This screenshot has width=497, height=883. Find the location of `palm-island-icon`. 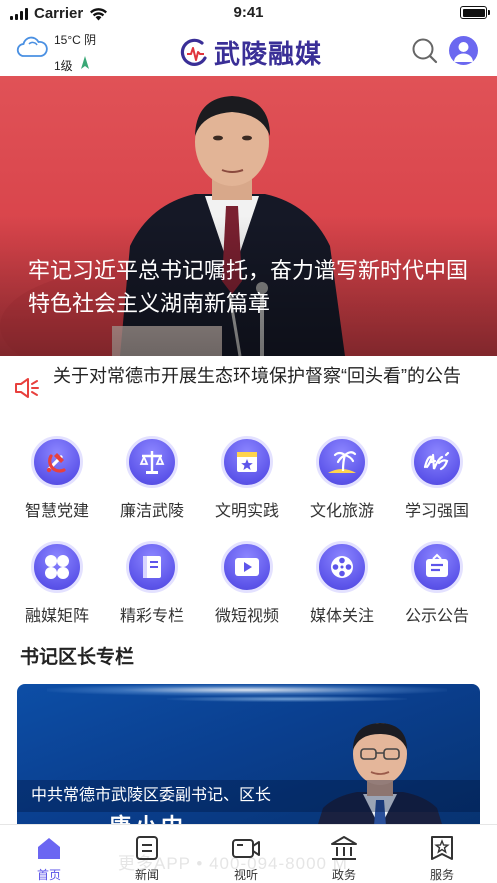

palm-island-icon is located at coordinates (342, 462).